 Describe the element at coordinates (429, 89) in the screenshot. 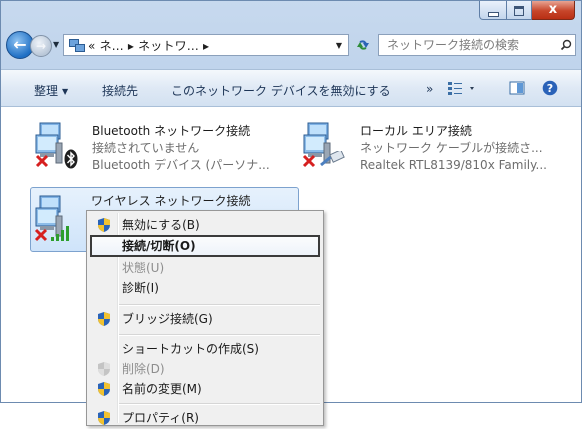

I see `more-commands-button: »` at that location.